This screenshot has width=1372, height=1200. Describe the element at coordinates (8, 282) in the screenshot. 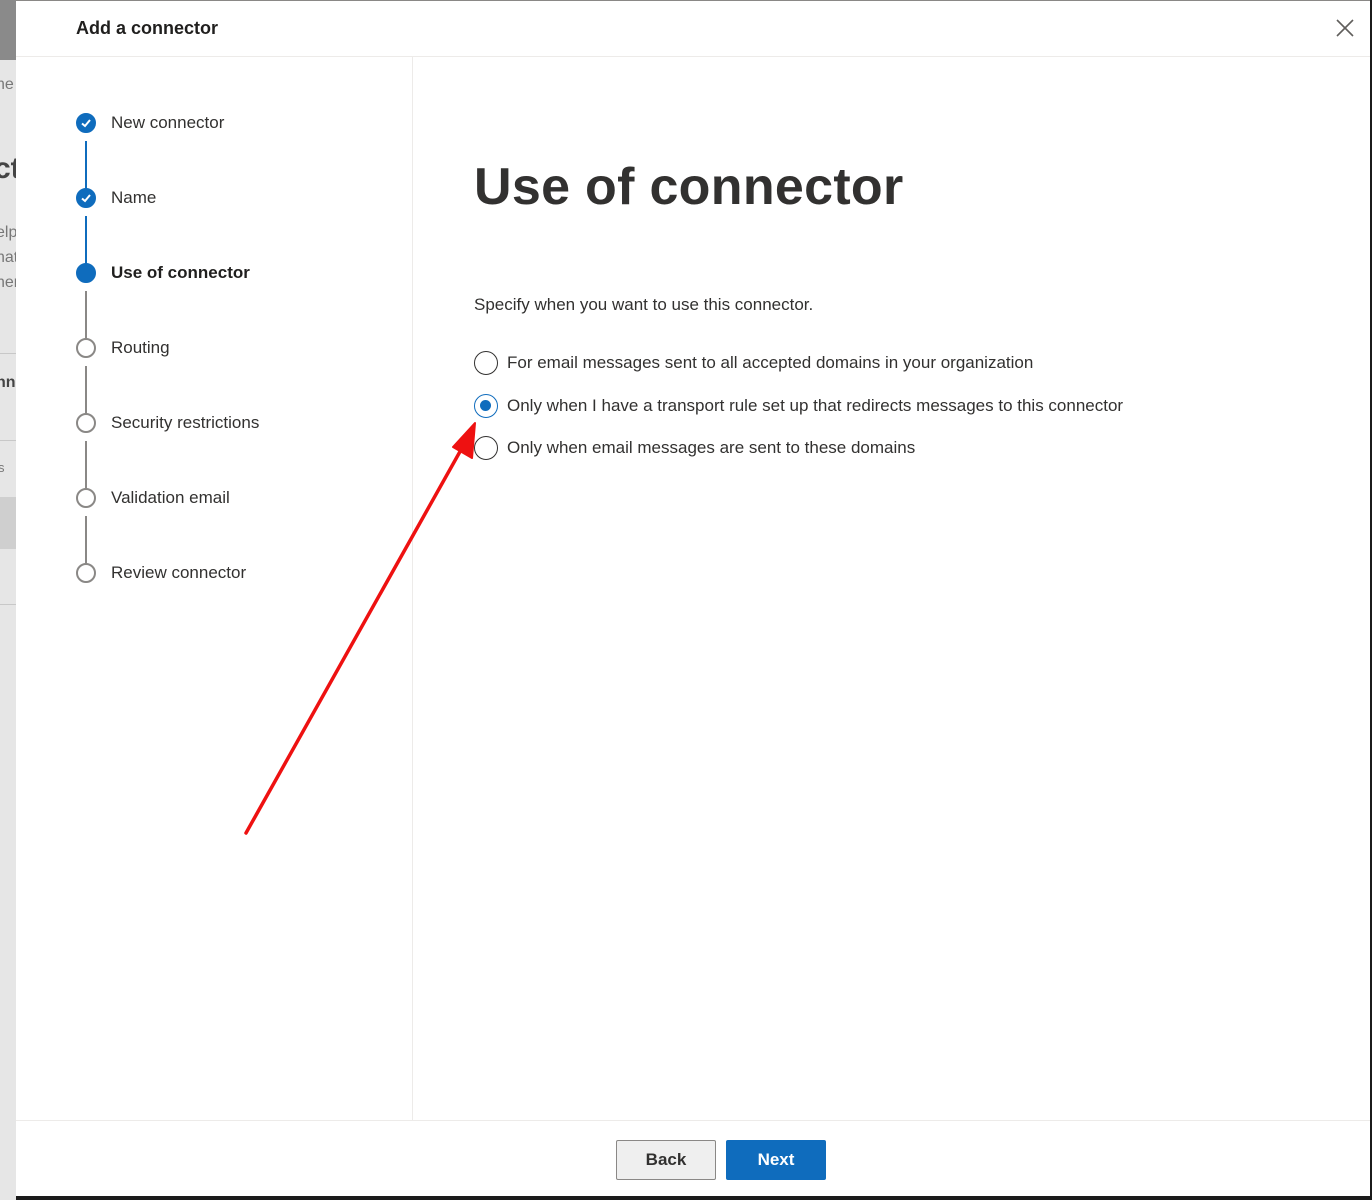

I see `background-text: ner` at that location.